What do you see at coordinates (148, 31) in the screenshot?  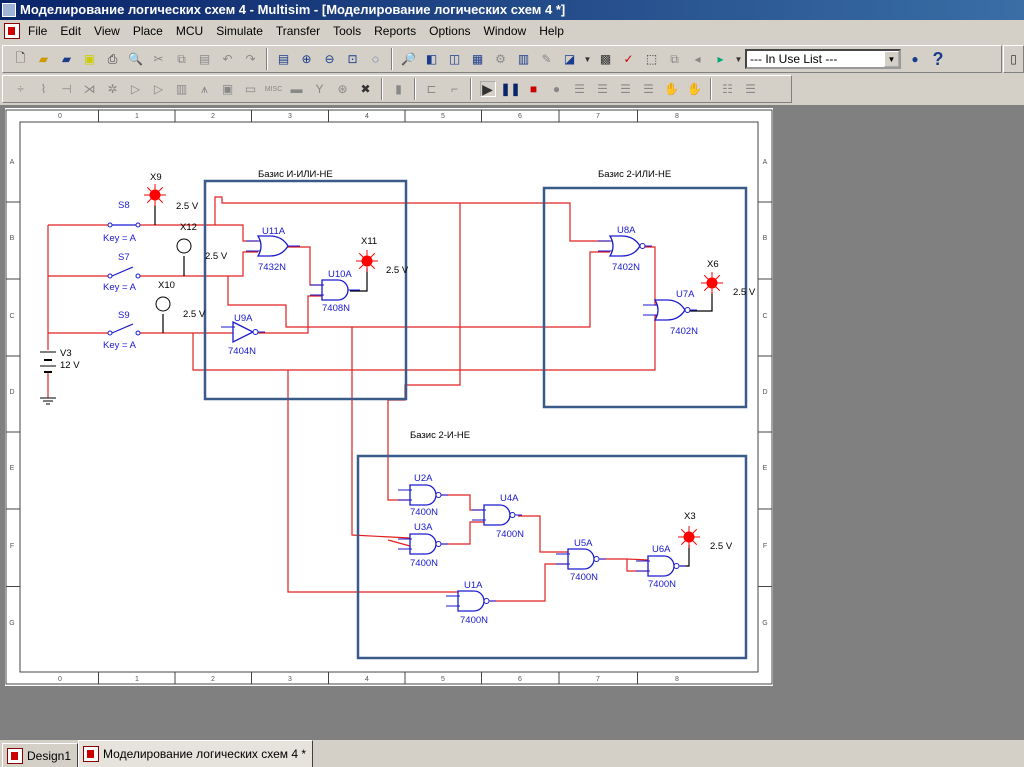 I see `menu-place: Place` at bounding box center [148, 31].